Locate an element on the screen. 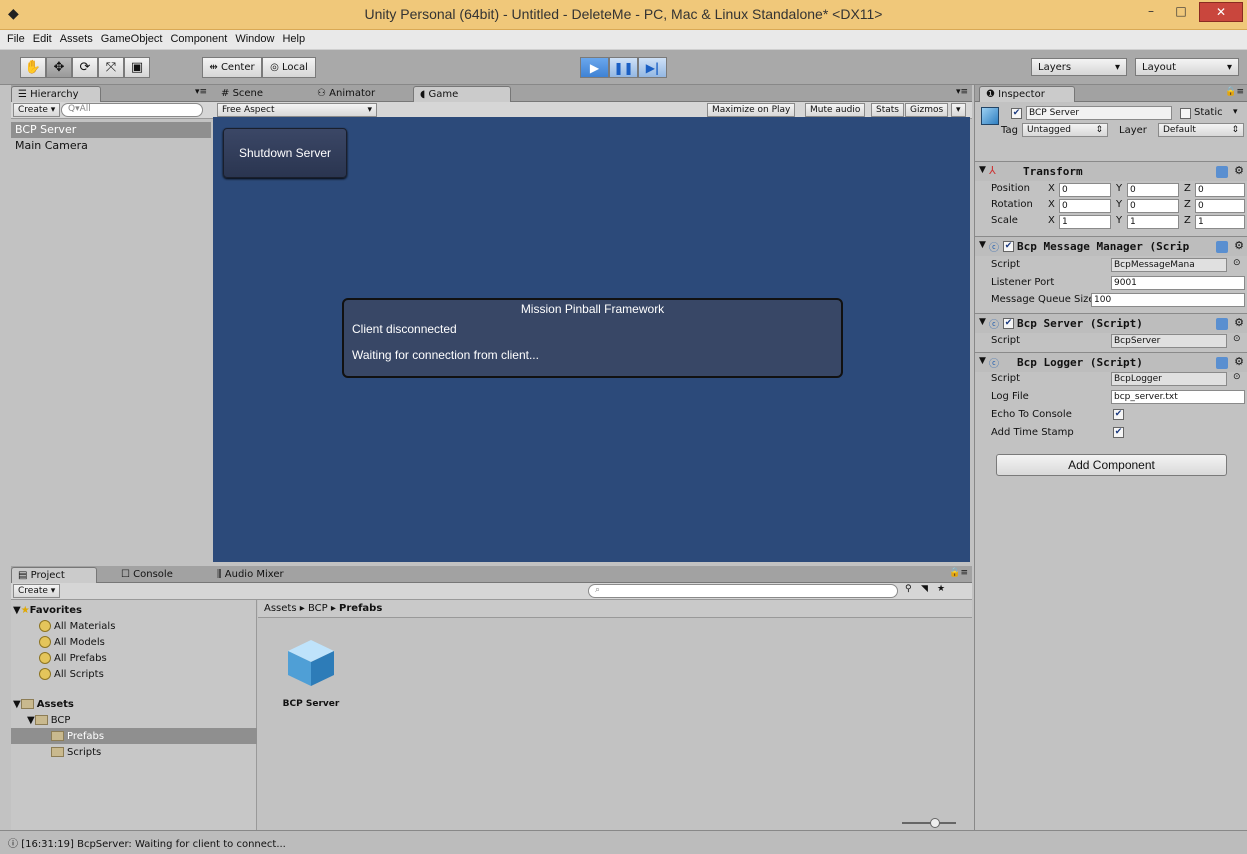  gizmos-toggle: Gizmos is located at coordinates (927, 110).